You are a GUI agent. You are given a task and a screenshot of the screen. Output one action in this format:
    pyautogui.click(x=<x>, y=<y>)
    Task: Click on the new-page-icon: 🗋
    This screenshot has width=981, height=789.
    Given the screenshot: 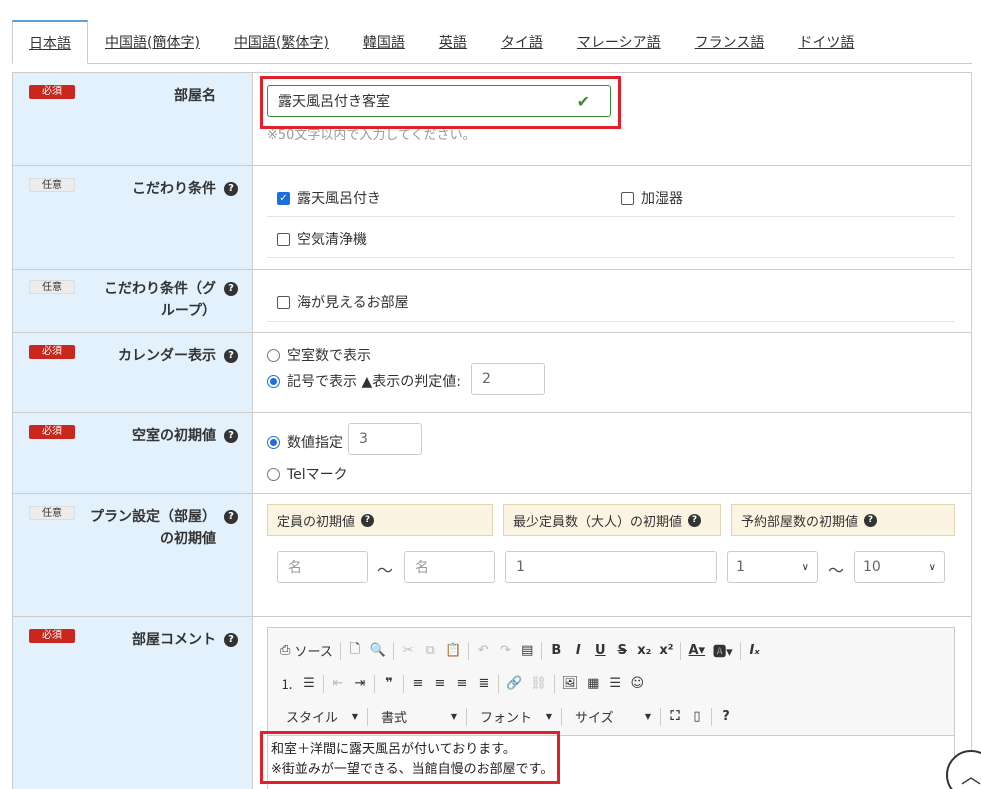 What is the action you would take?
    pyautogui.click(x=355, y=651)
    